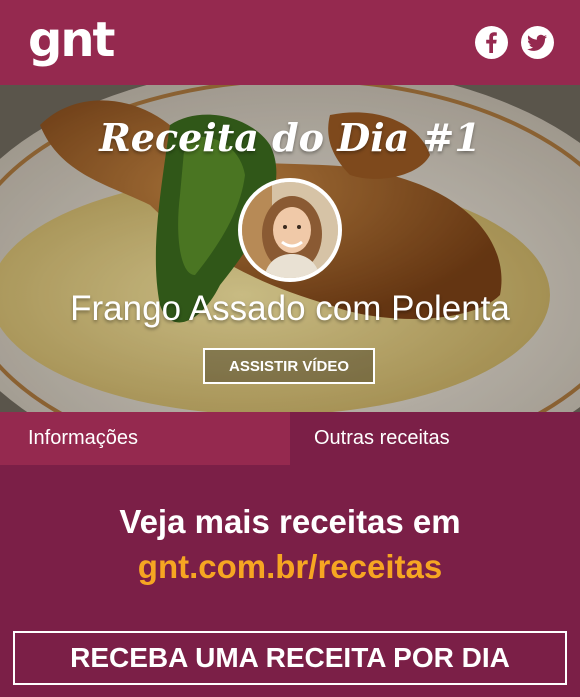 This screenshot has height=697, width=580. I want to click on chef-avatar, so click(290, 230).